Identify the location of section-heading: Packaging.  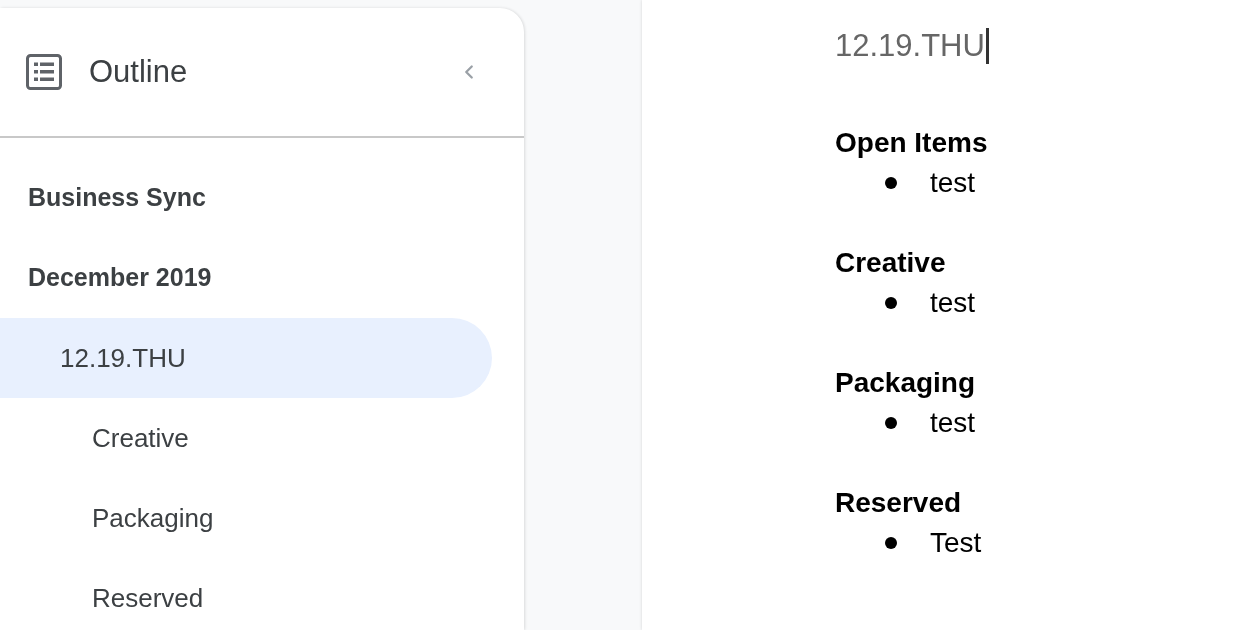
(905, 383).